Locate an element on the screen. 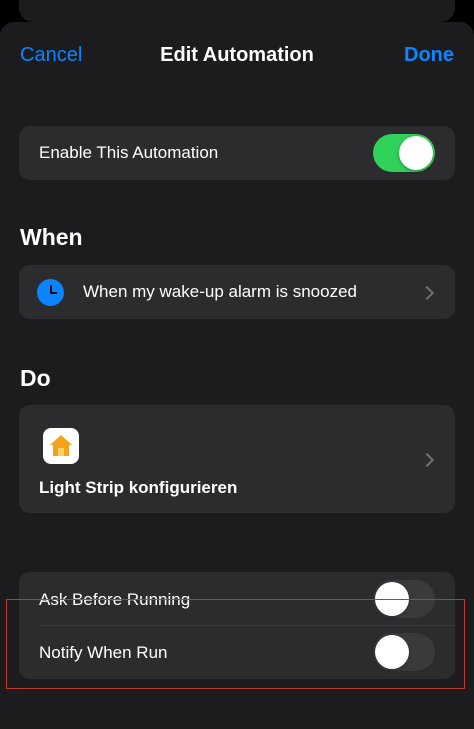 This screenshot has width=474, height=729. home-icon is located at coordinates (61, 446).